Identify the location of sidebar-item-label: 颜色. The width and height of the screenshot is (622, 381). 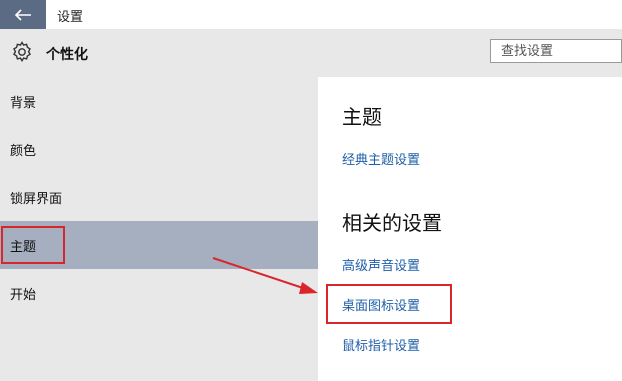
(23, 151).